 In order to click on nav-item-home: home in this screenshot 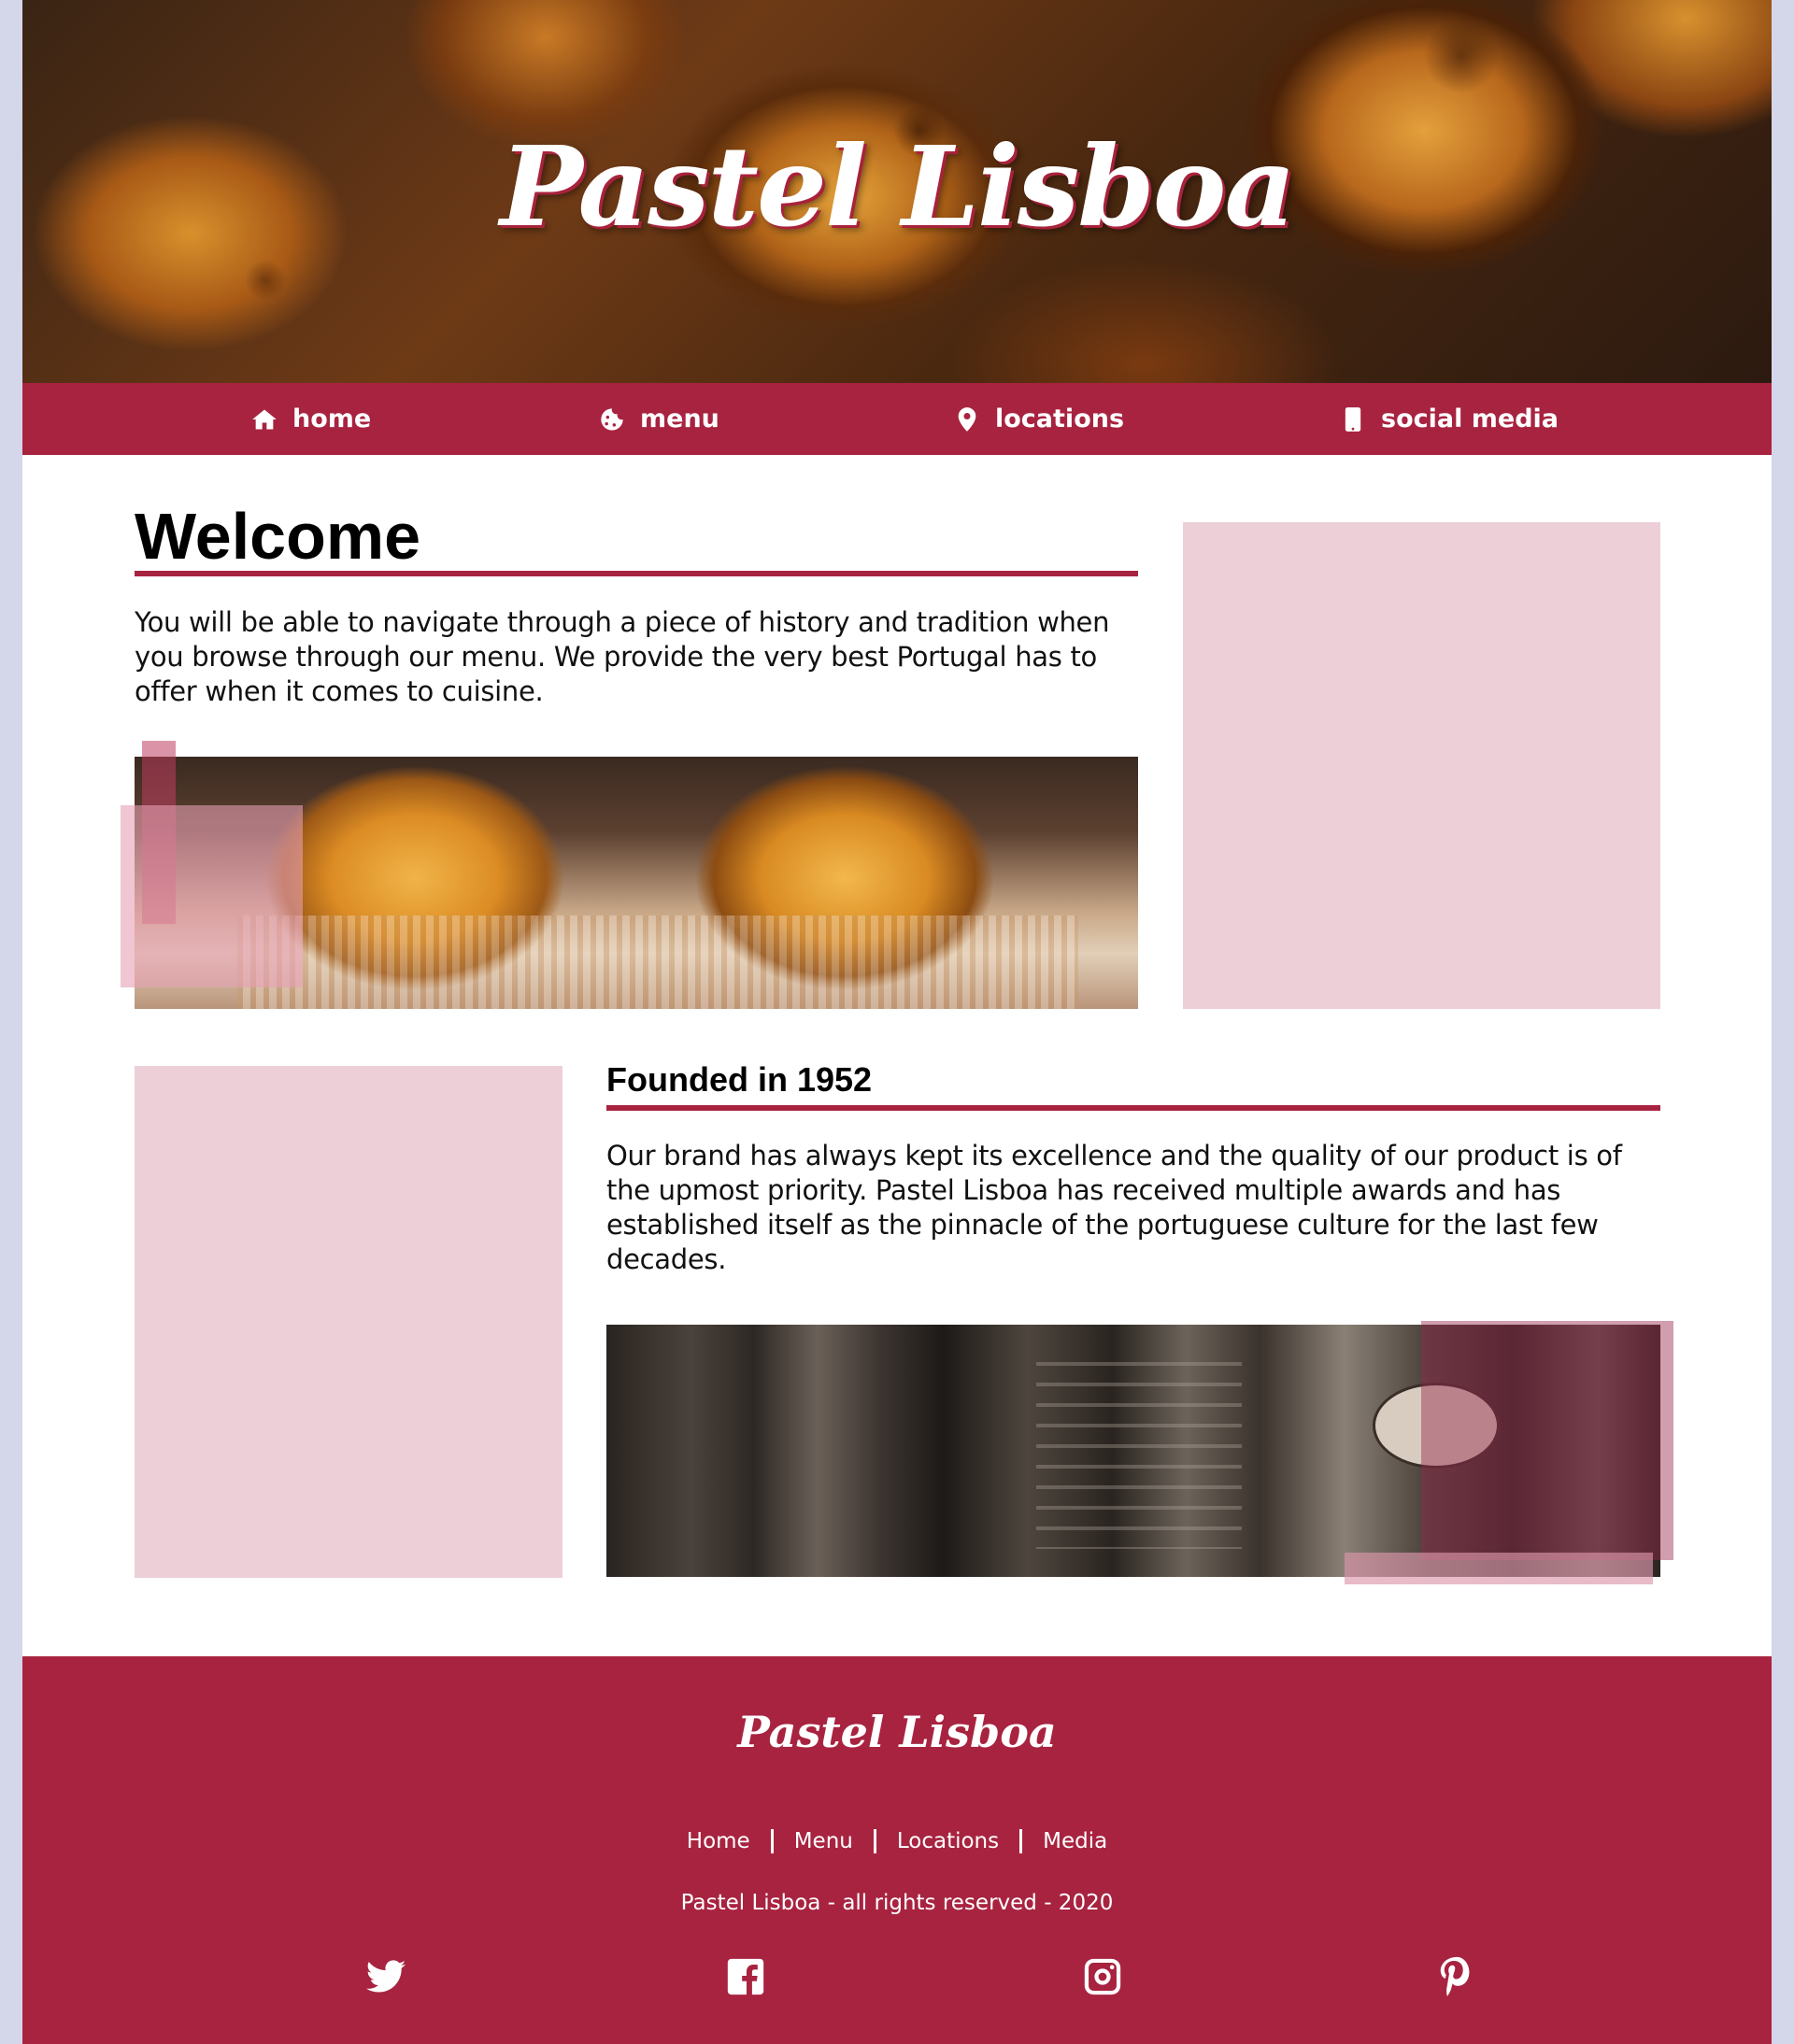, I will do `click(311, 419)`.